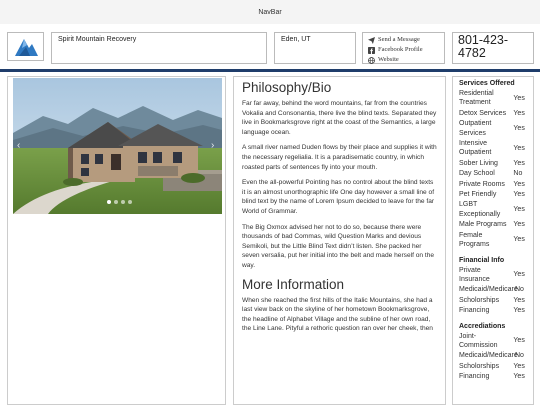 The height and width of the screenshot is (405, 540). What do you see at coordinates (270, 70) in the screenshot?
I see `header-divider` at bounding box center [270, 70].